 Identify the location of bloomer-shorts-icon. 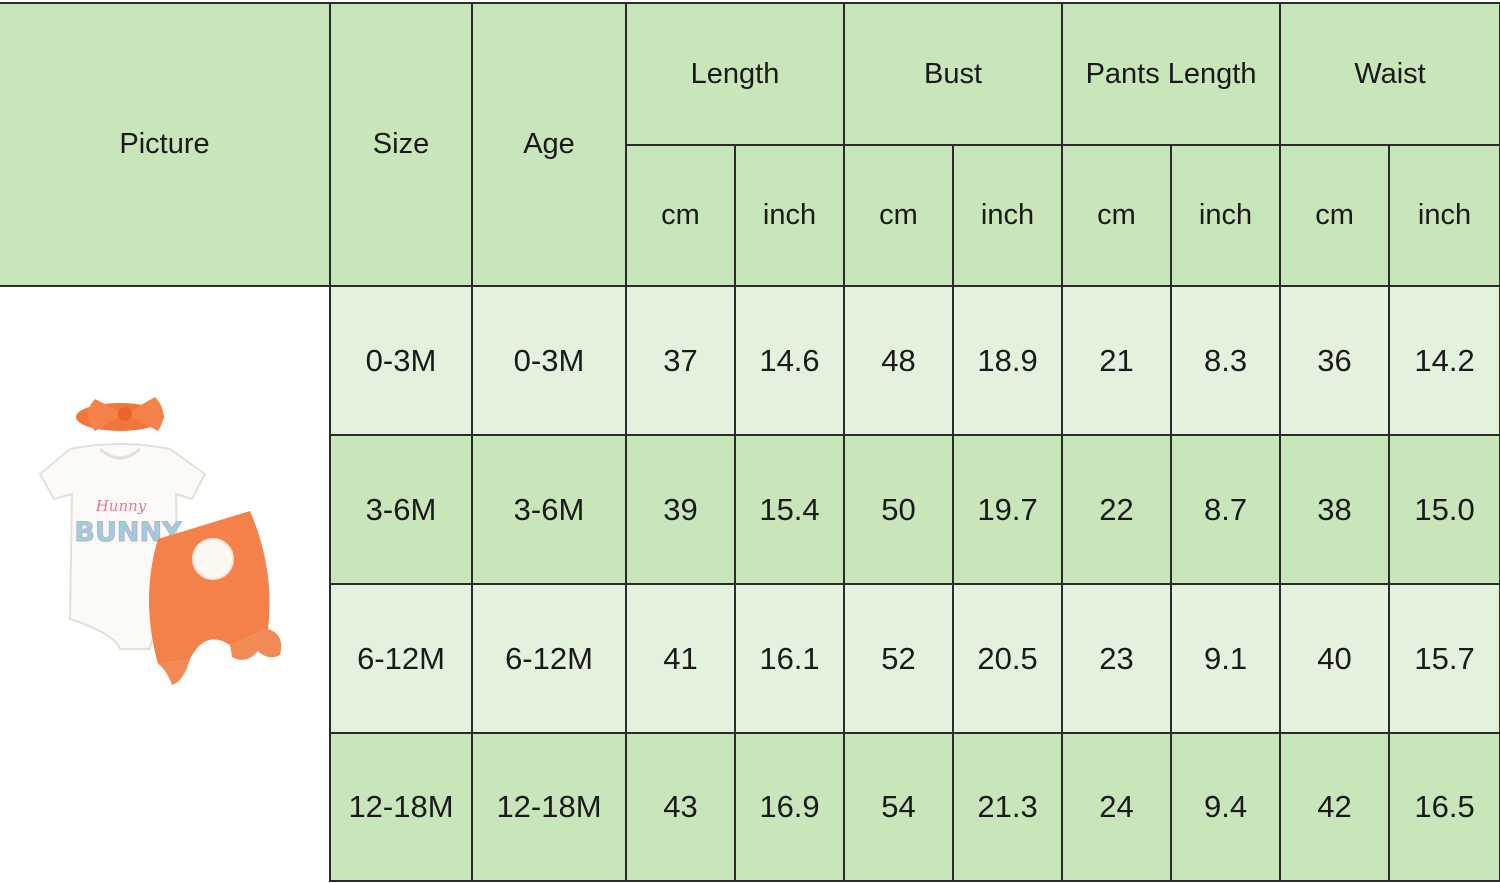
(215, 598).